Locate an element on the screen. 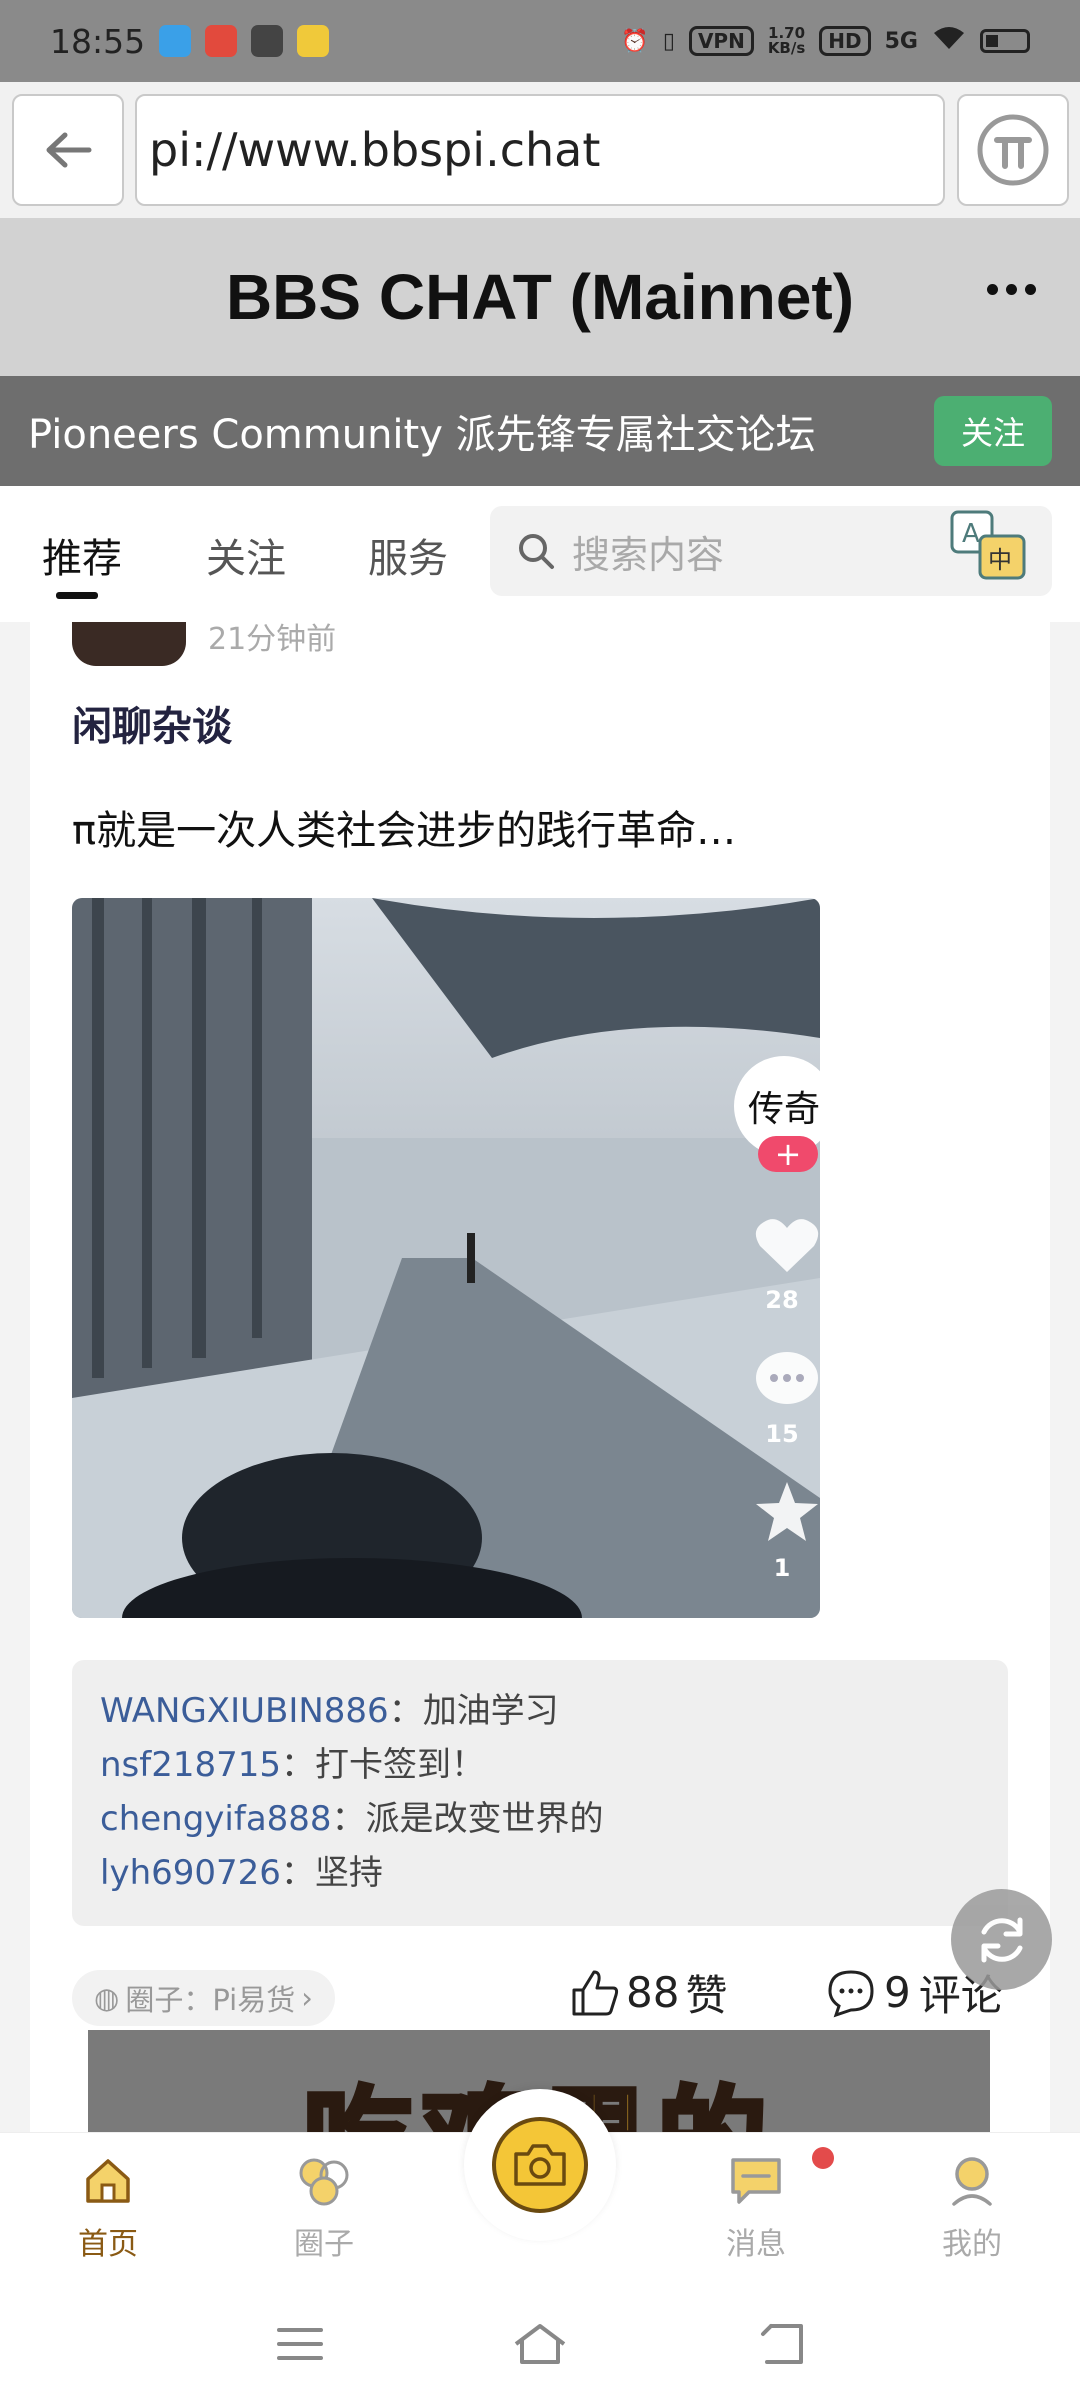 The height and width of the screenshot is (2400, 1080). wifi-icon is located at coordinates (949, 41).